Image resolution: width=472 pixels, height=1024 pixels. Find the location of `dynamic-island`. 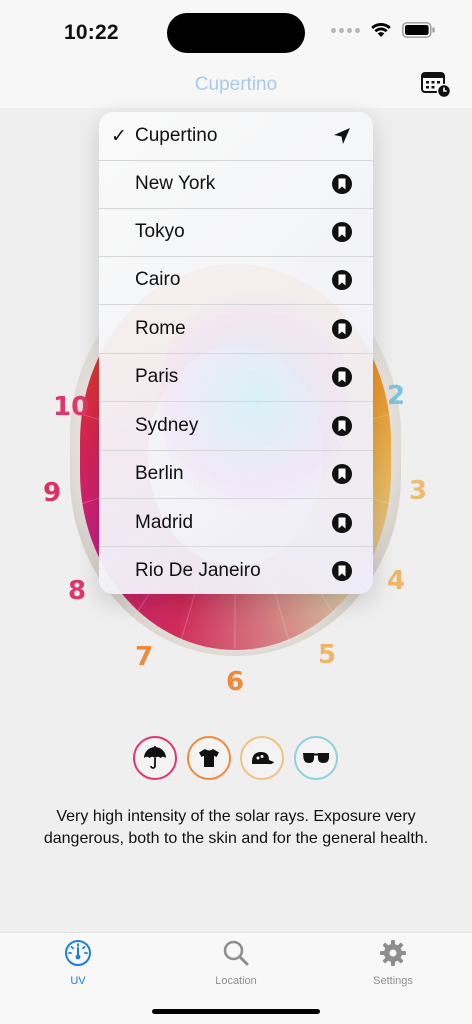

dynamic-island is located at coordinates (236, 33).